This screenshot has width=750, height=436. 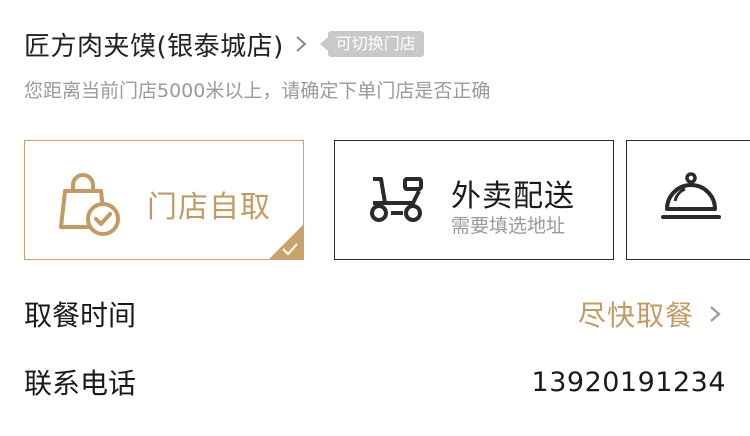 I want to click on delivery-label: 外卖配送, so click(x=513, y=196).